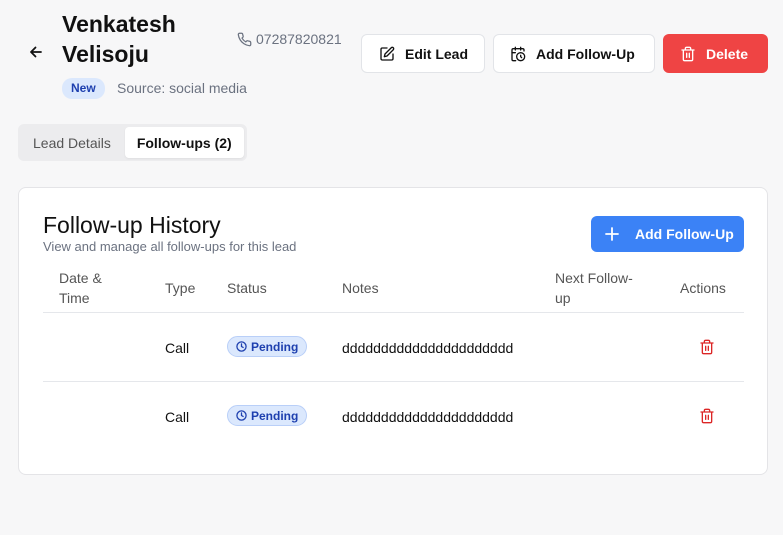 This screenshot has height=535, width=783. I want to click on col-header-status: Status, so click(247, 288).